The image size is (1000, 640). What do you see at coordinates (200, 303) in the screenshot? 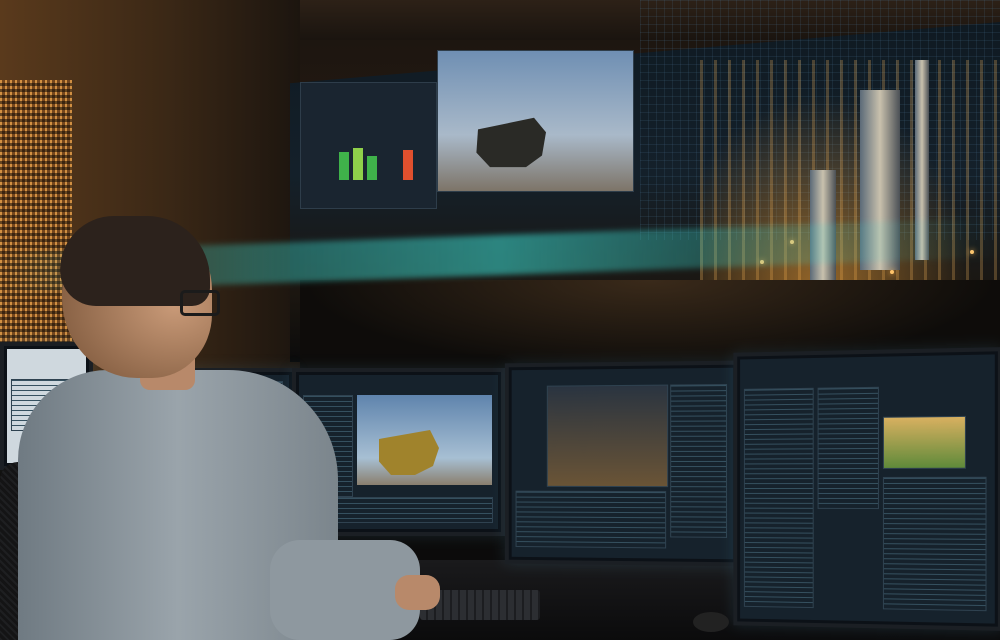
I see `glasses` at bounding box center [200, 303].